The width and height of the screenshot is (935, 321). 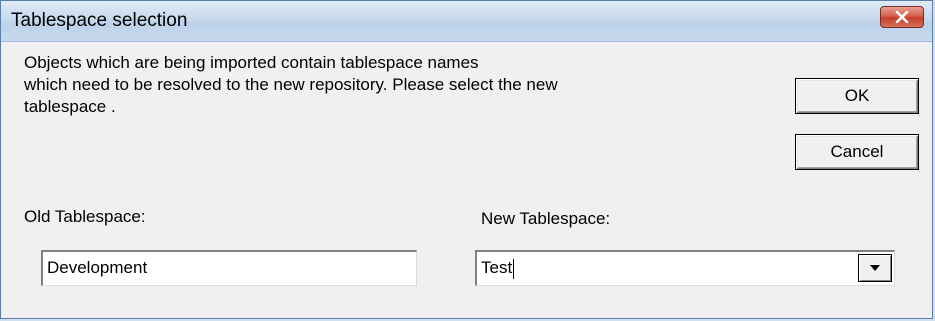 I want to click on new-tablespace-value: Test, so click(x=498, y=268).